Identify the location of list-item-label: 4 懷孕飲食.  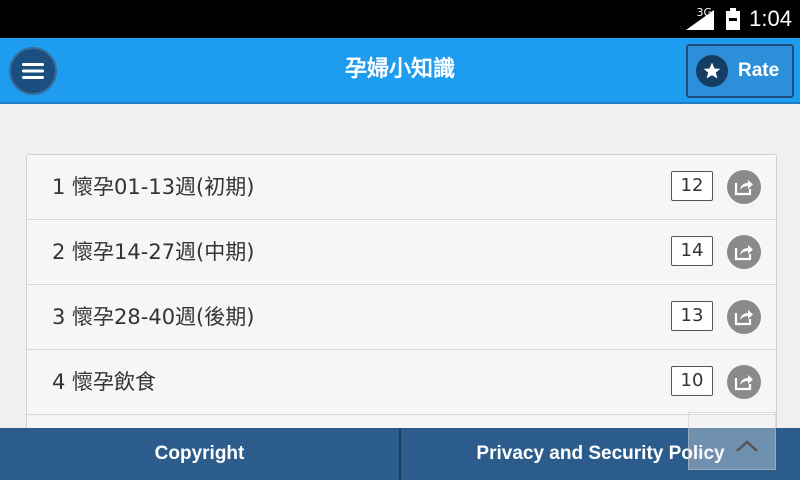
(104, 382).